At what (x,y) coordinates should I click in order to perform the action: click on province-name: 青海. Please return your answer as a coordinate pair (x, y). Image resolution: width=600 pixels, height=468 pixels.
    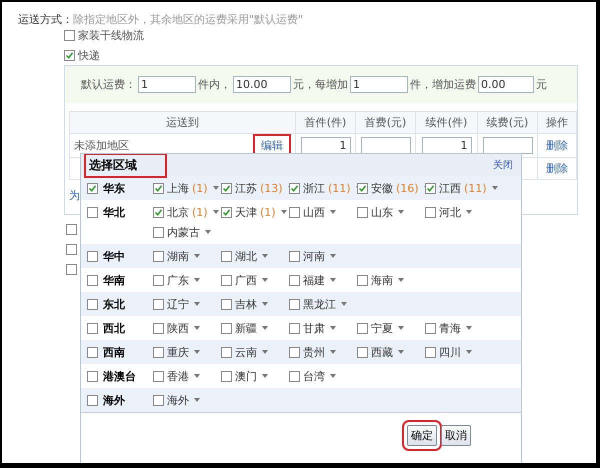
    Looking at the image, I should click on (450, 328).